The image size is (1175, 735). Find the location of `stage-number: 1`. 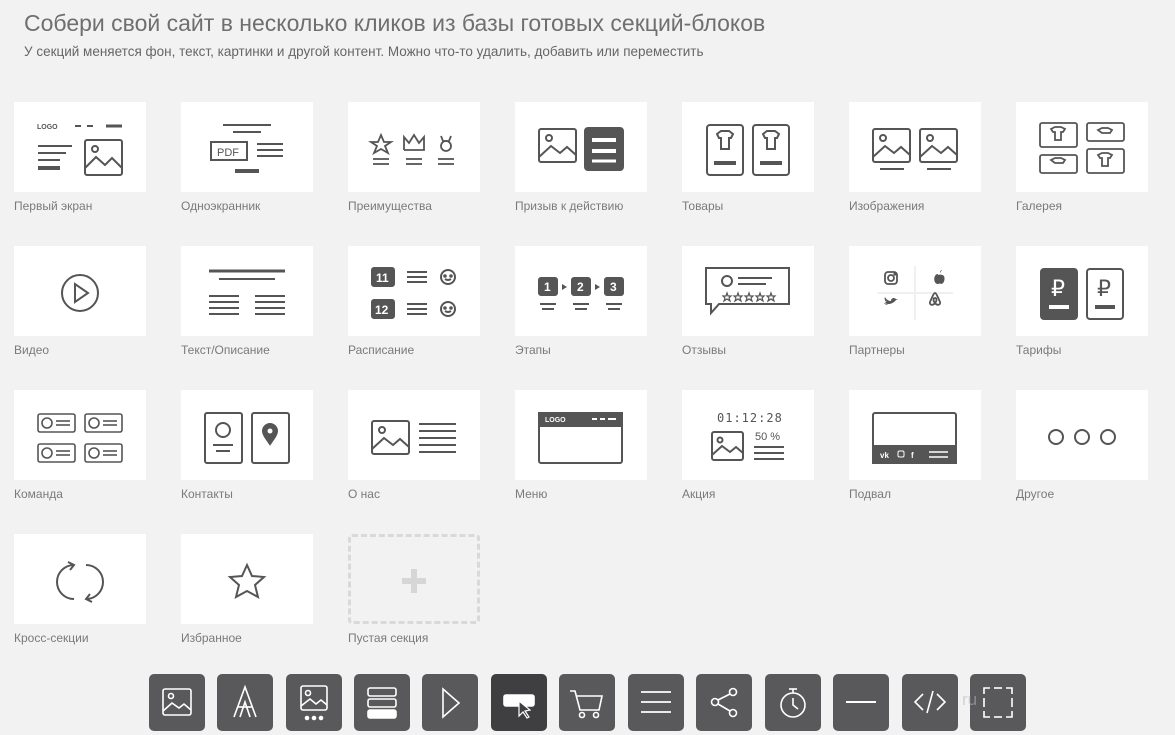

stage-number: 1 is located at coordinates (547, 287).